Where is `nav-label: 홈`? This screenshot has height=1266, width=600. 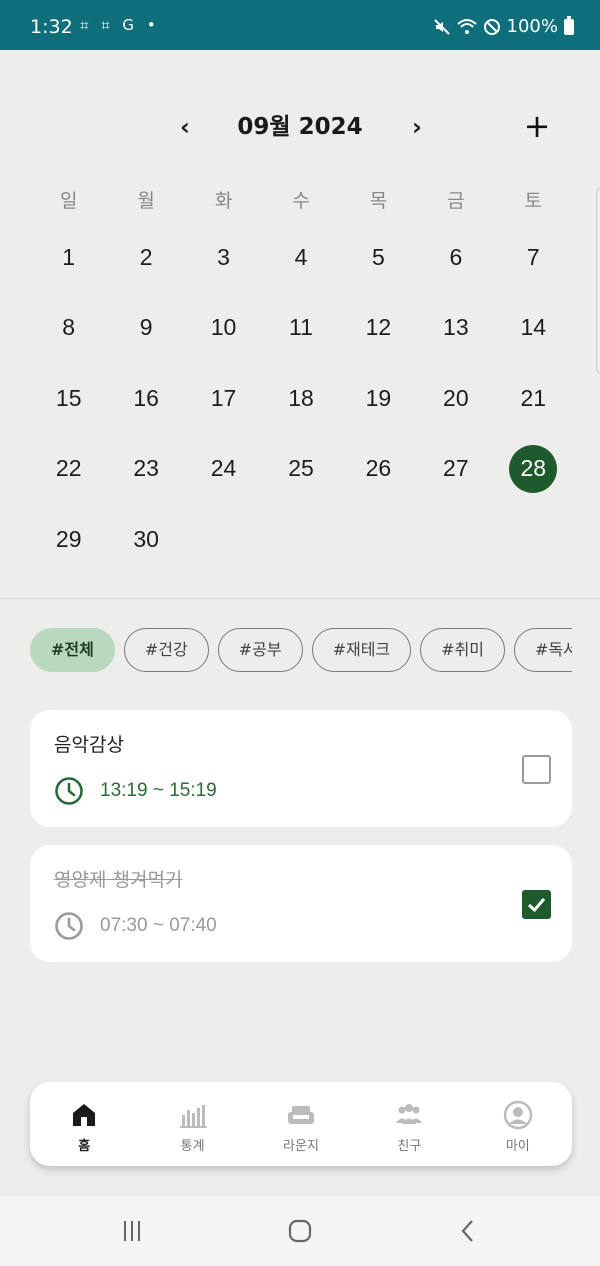
nav-label: 홈 is located at coordinates (84, 1146).